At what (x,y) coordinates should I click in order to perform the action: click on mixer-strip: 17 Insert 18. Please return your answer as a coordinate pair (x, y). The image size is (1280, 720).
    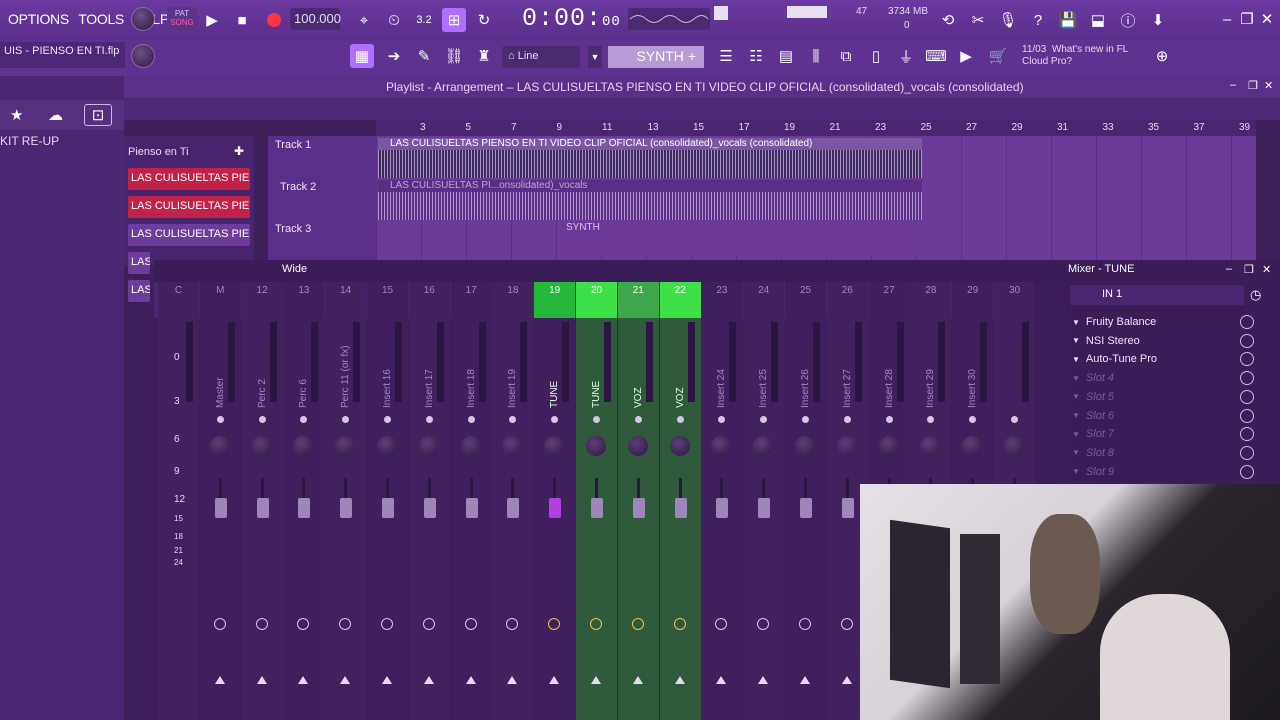
    Looking at the image, I should click on (471, 501).